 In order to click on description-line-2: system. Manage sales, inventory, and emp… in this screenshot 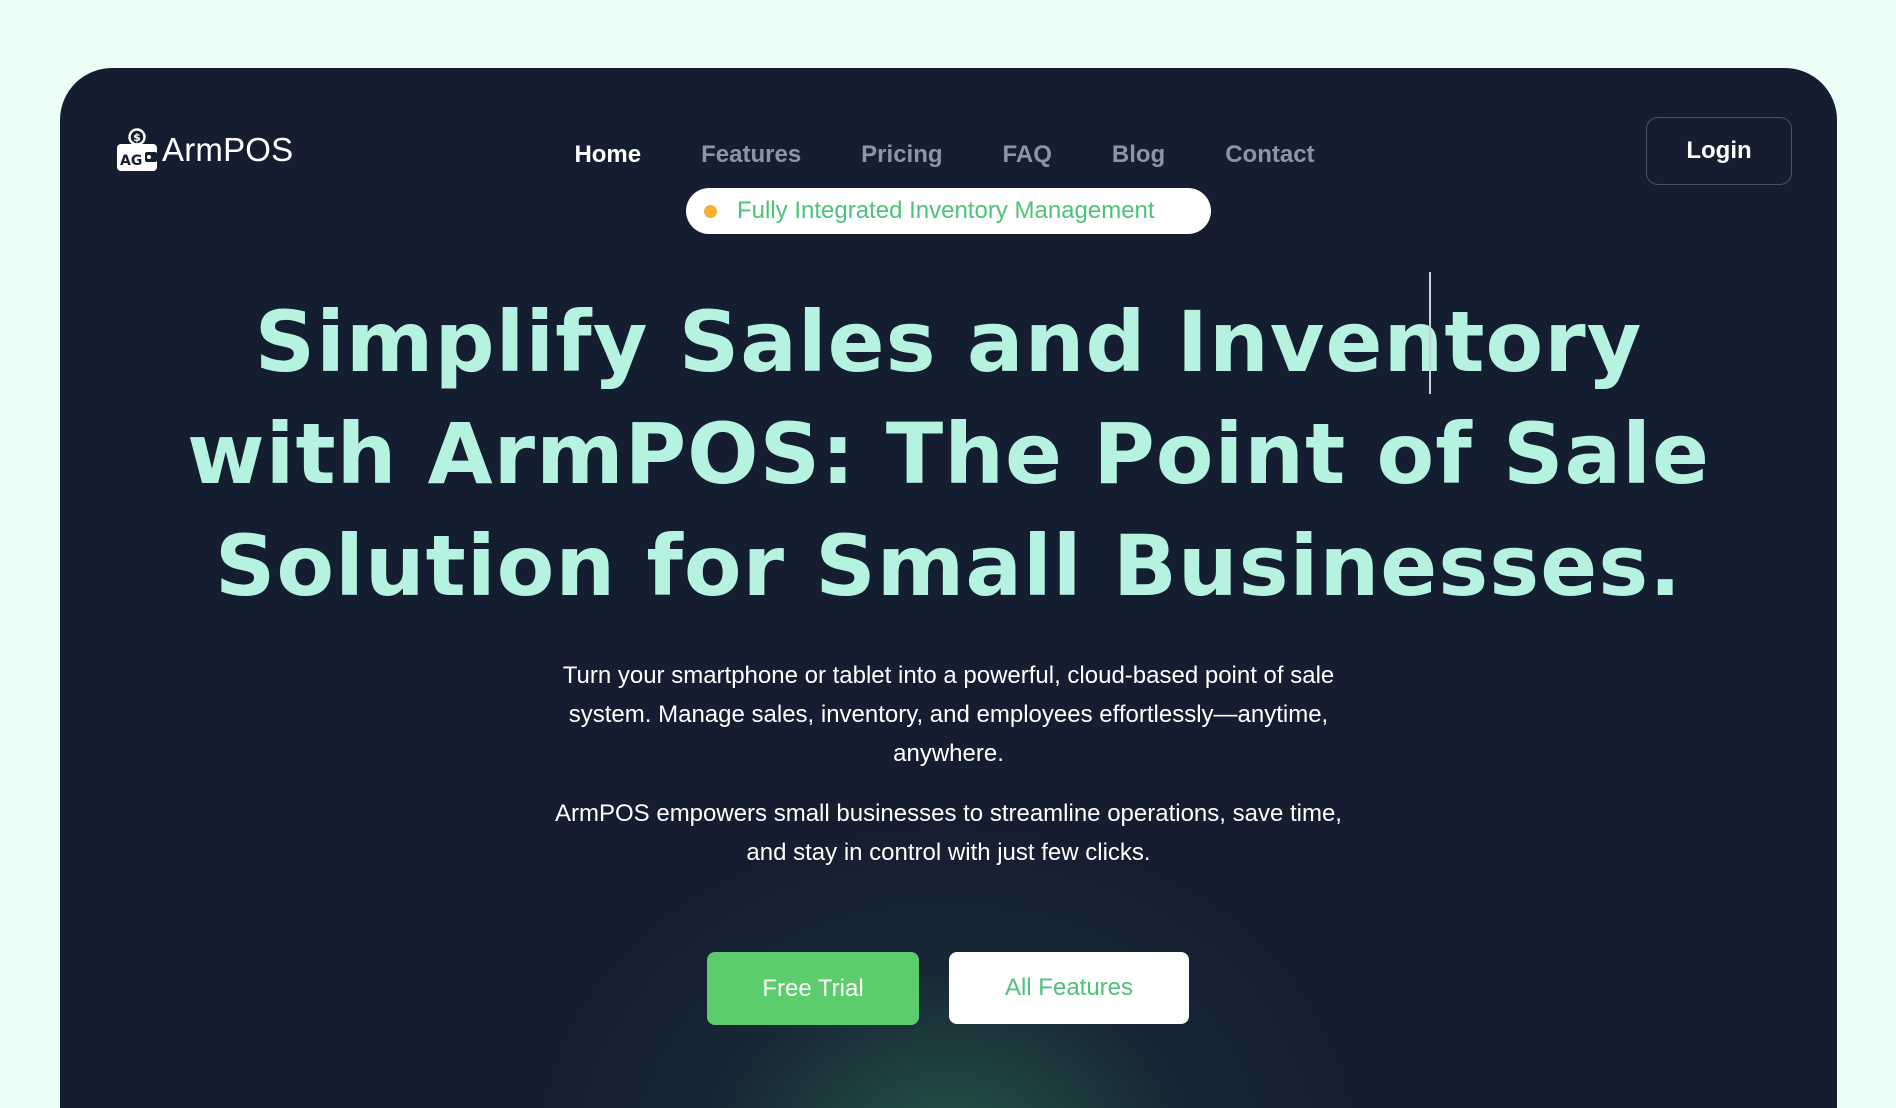, I will do `click(948, 714)`.